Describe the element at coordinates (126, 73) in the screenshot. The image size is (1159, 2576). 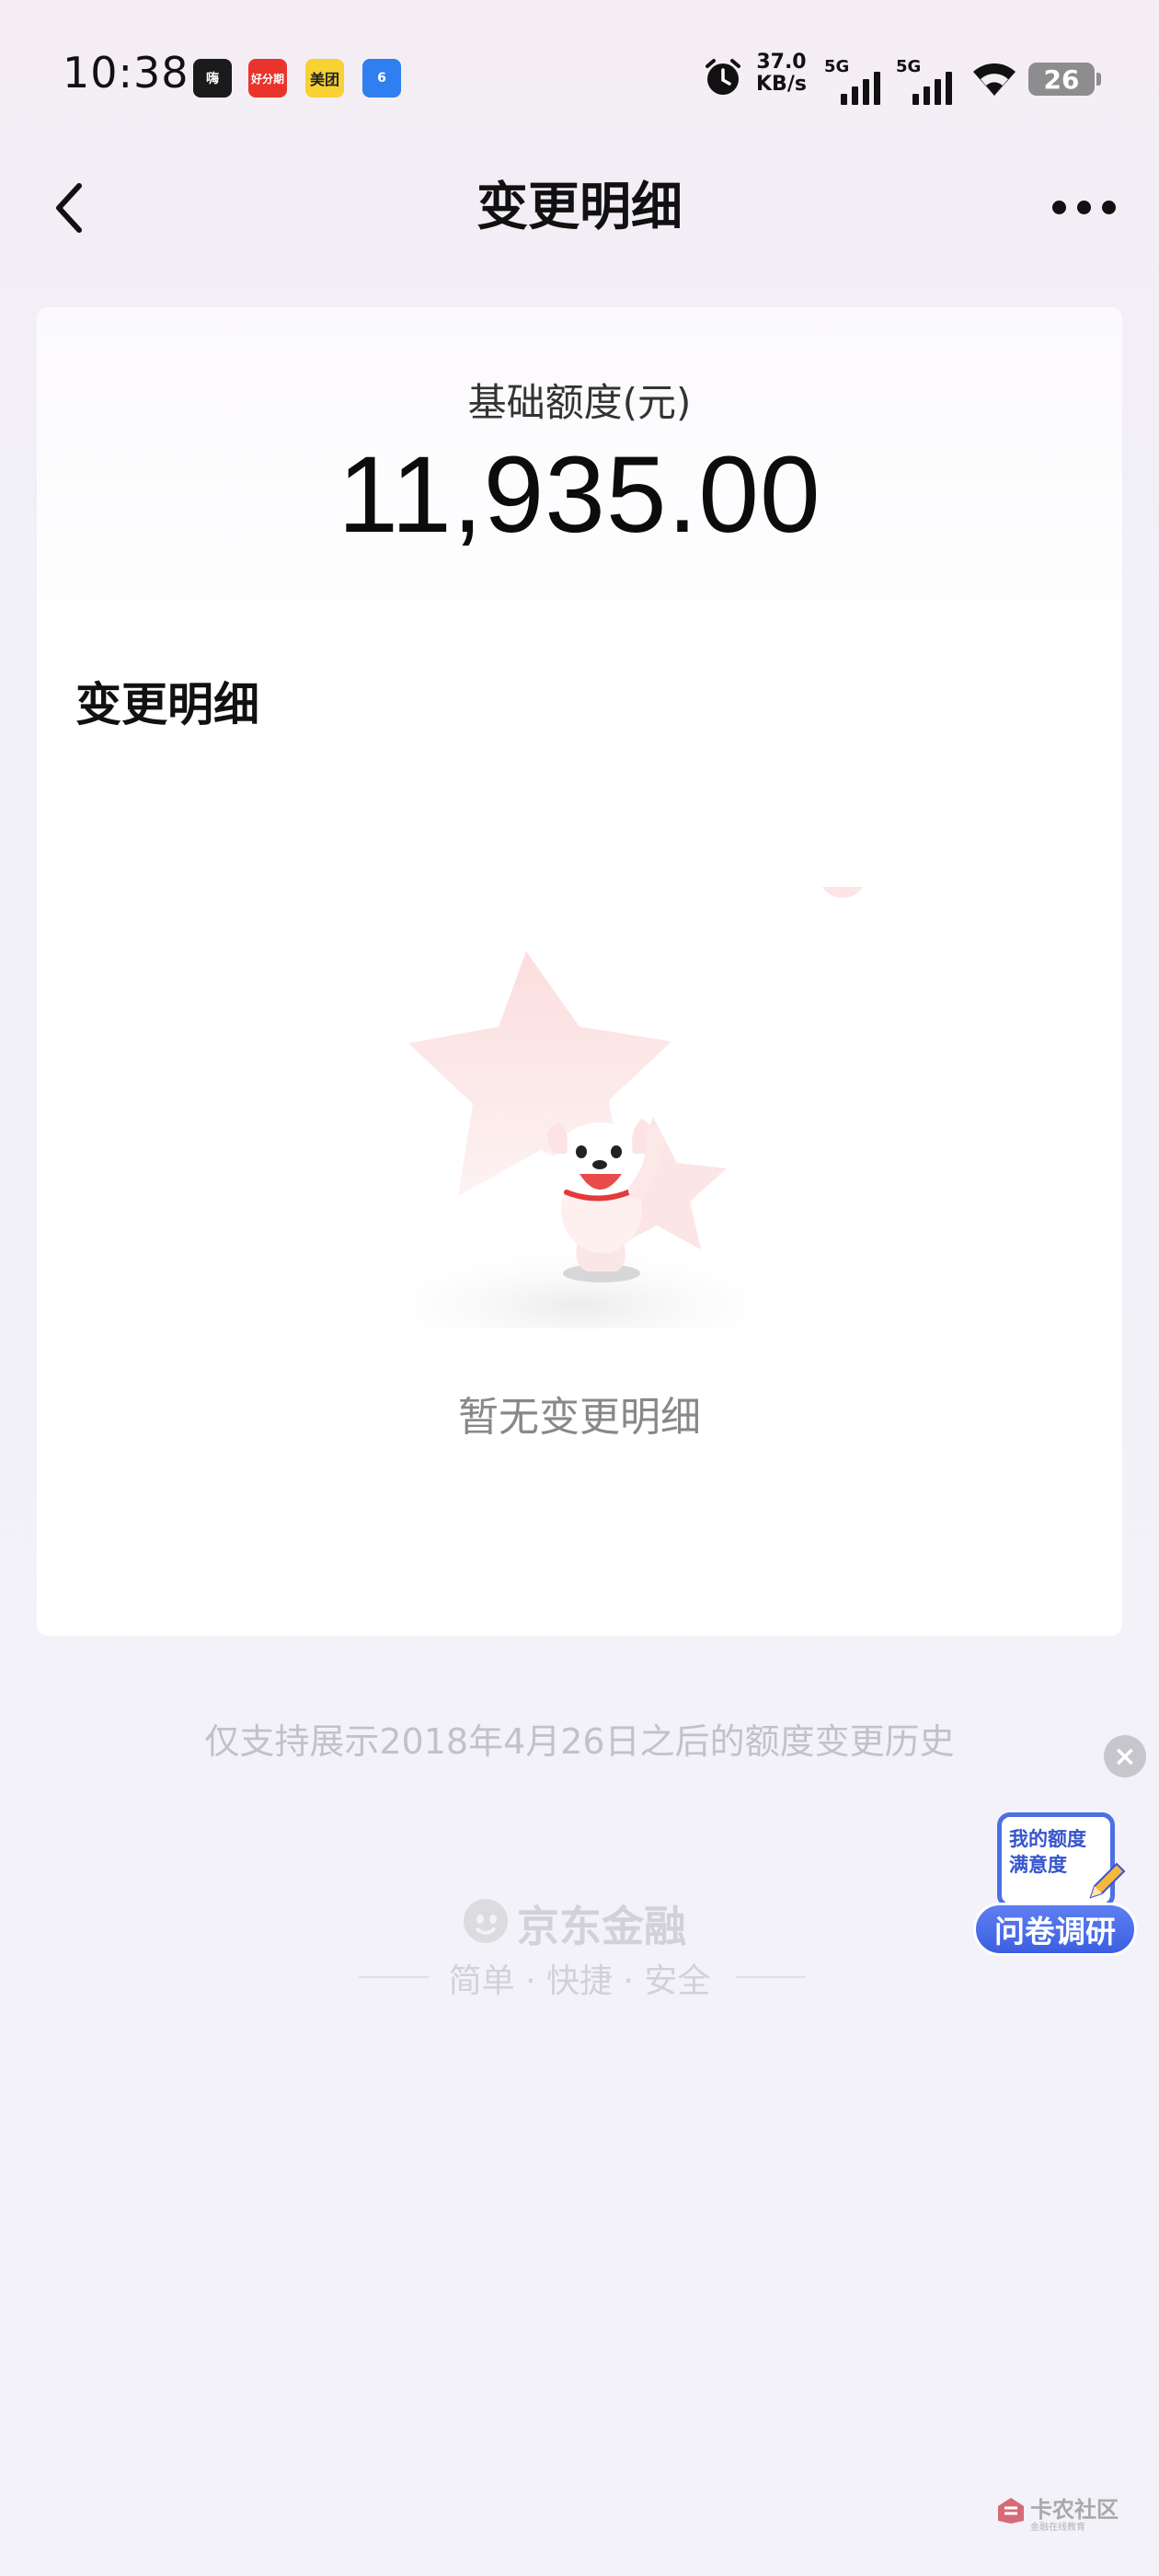
I see `status-time: 10:38` at that location.